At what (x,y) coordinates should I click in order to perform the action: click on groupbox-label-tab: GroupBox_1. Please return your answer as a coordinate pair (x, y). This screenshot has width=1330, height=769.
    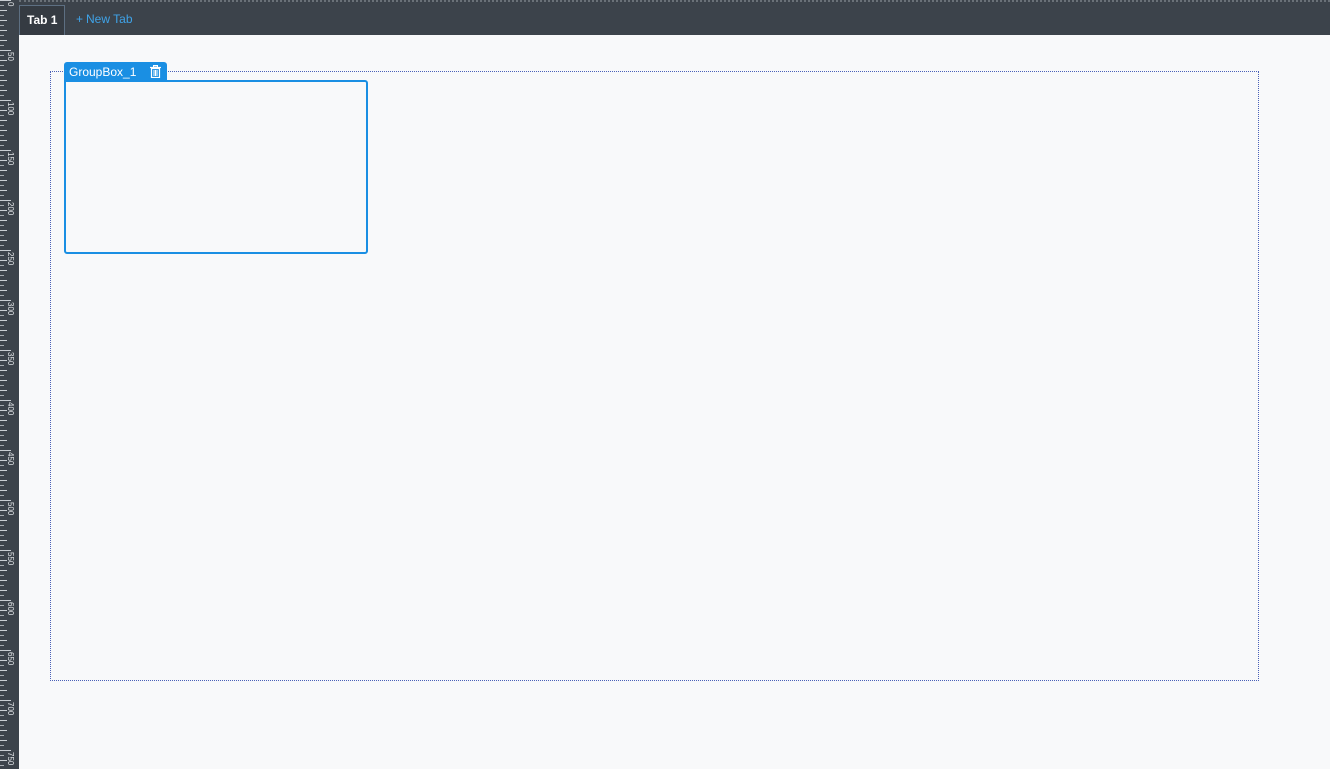
    Looking at the image, I should click on (115, 71).